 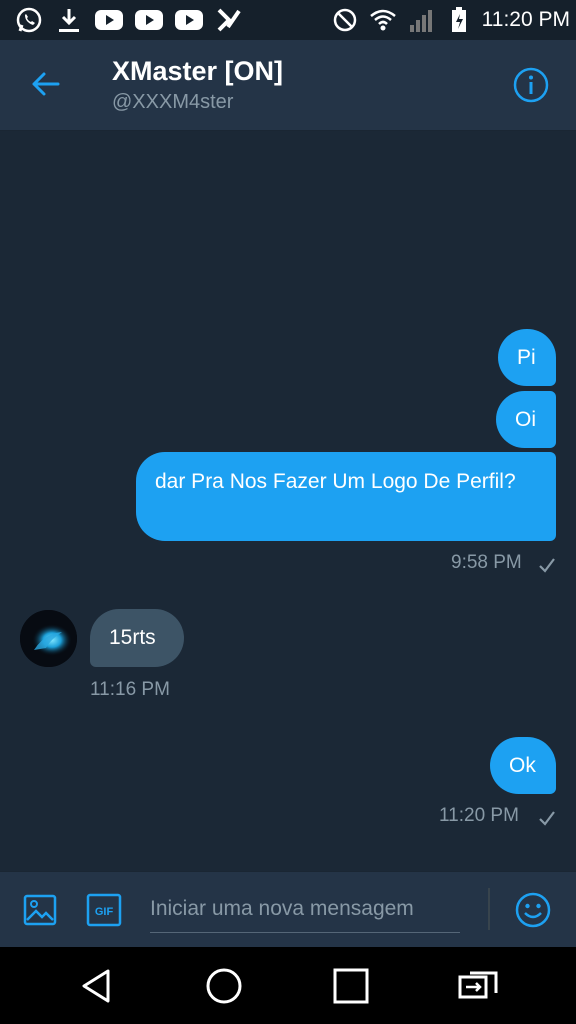 What do you see at coordinates (40, 910) in the screenshot?
I see `image-icon` at bounding box center [40, 910].